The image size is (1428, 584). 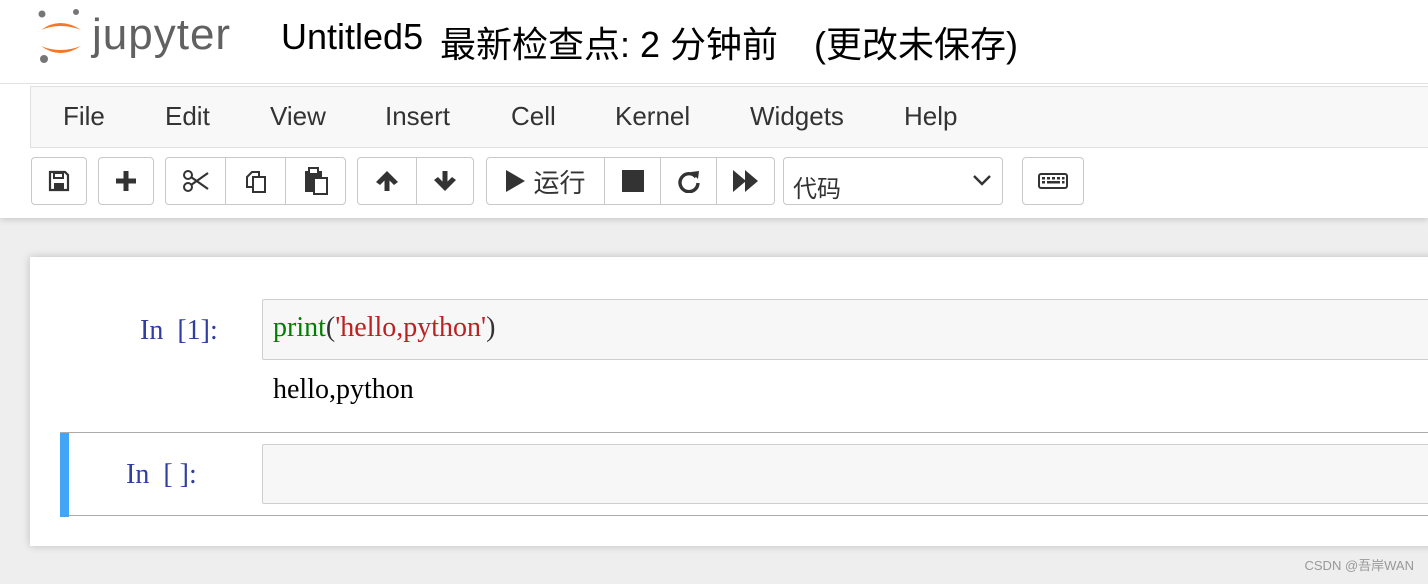 What do you see at coordinates (652, 116) in the screenshot?
I see `menu-kernel: Kernel` at bounding box center [652, 116].